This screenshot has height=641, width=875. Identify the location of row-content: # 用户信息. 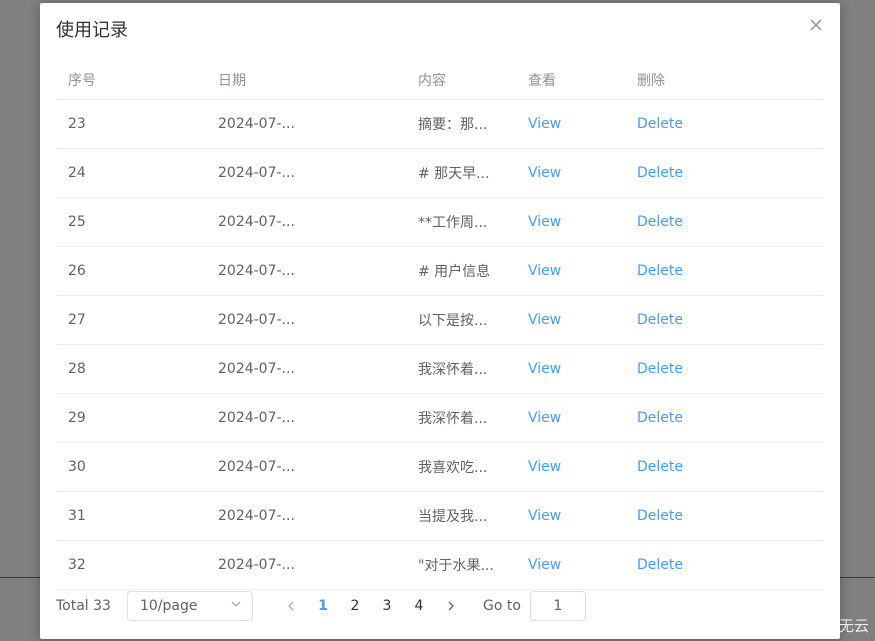
(454, 272).